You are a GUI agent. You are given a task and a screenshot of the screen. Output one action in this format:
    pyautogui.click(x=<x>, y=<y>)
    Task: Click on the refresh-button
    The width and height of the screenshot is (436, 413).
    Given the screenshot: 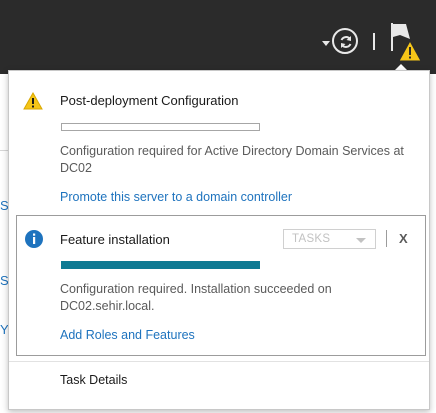 What is the action you would take?
    pyautogui.click(x=345, y=41)
    